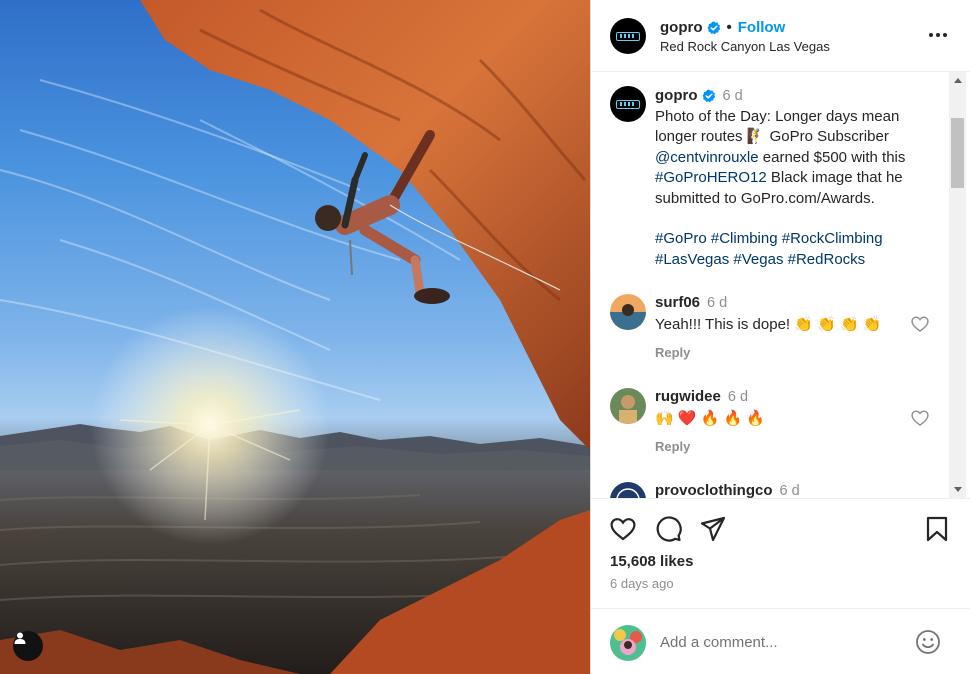 The width and height of the screenshot is (970, 674). What do you see at coordinates (20, 638) in the screenshot?
I see `user-tag-icon` at bounding box center [20, 638].